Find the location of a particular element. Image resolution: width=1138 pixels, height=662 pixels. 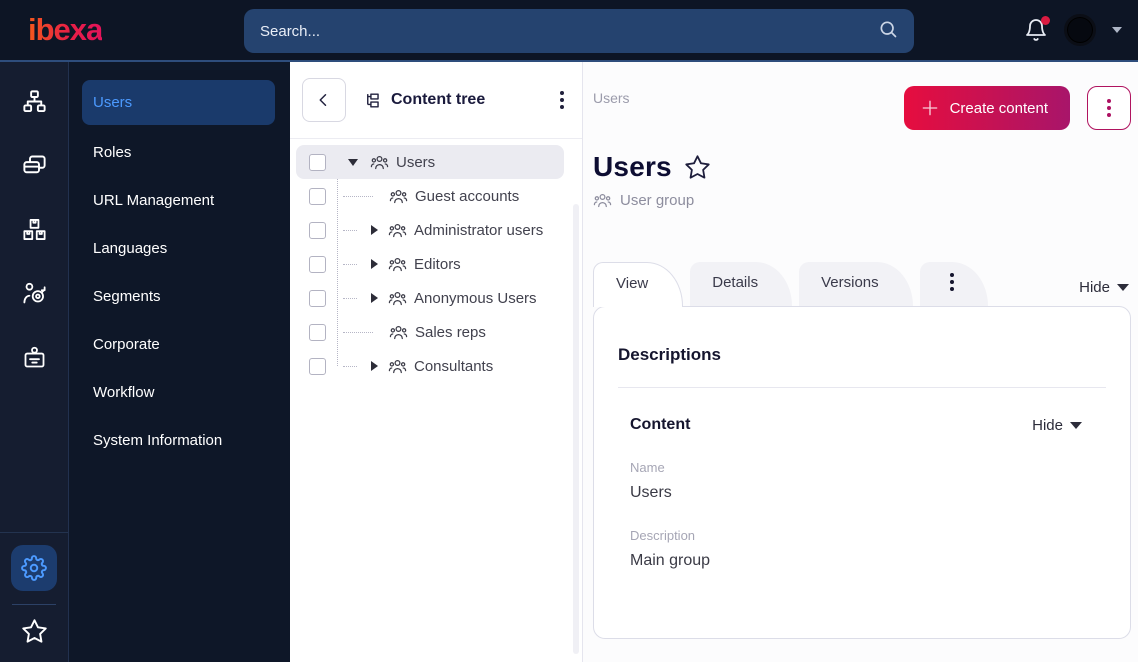

expander-collapse-icon is located at coordinates (353, 162).